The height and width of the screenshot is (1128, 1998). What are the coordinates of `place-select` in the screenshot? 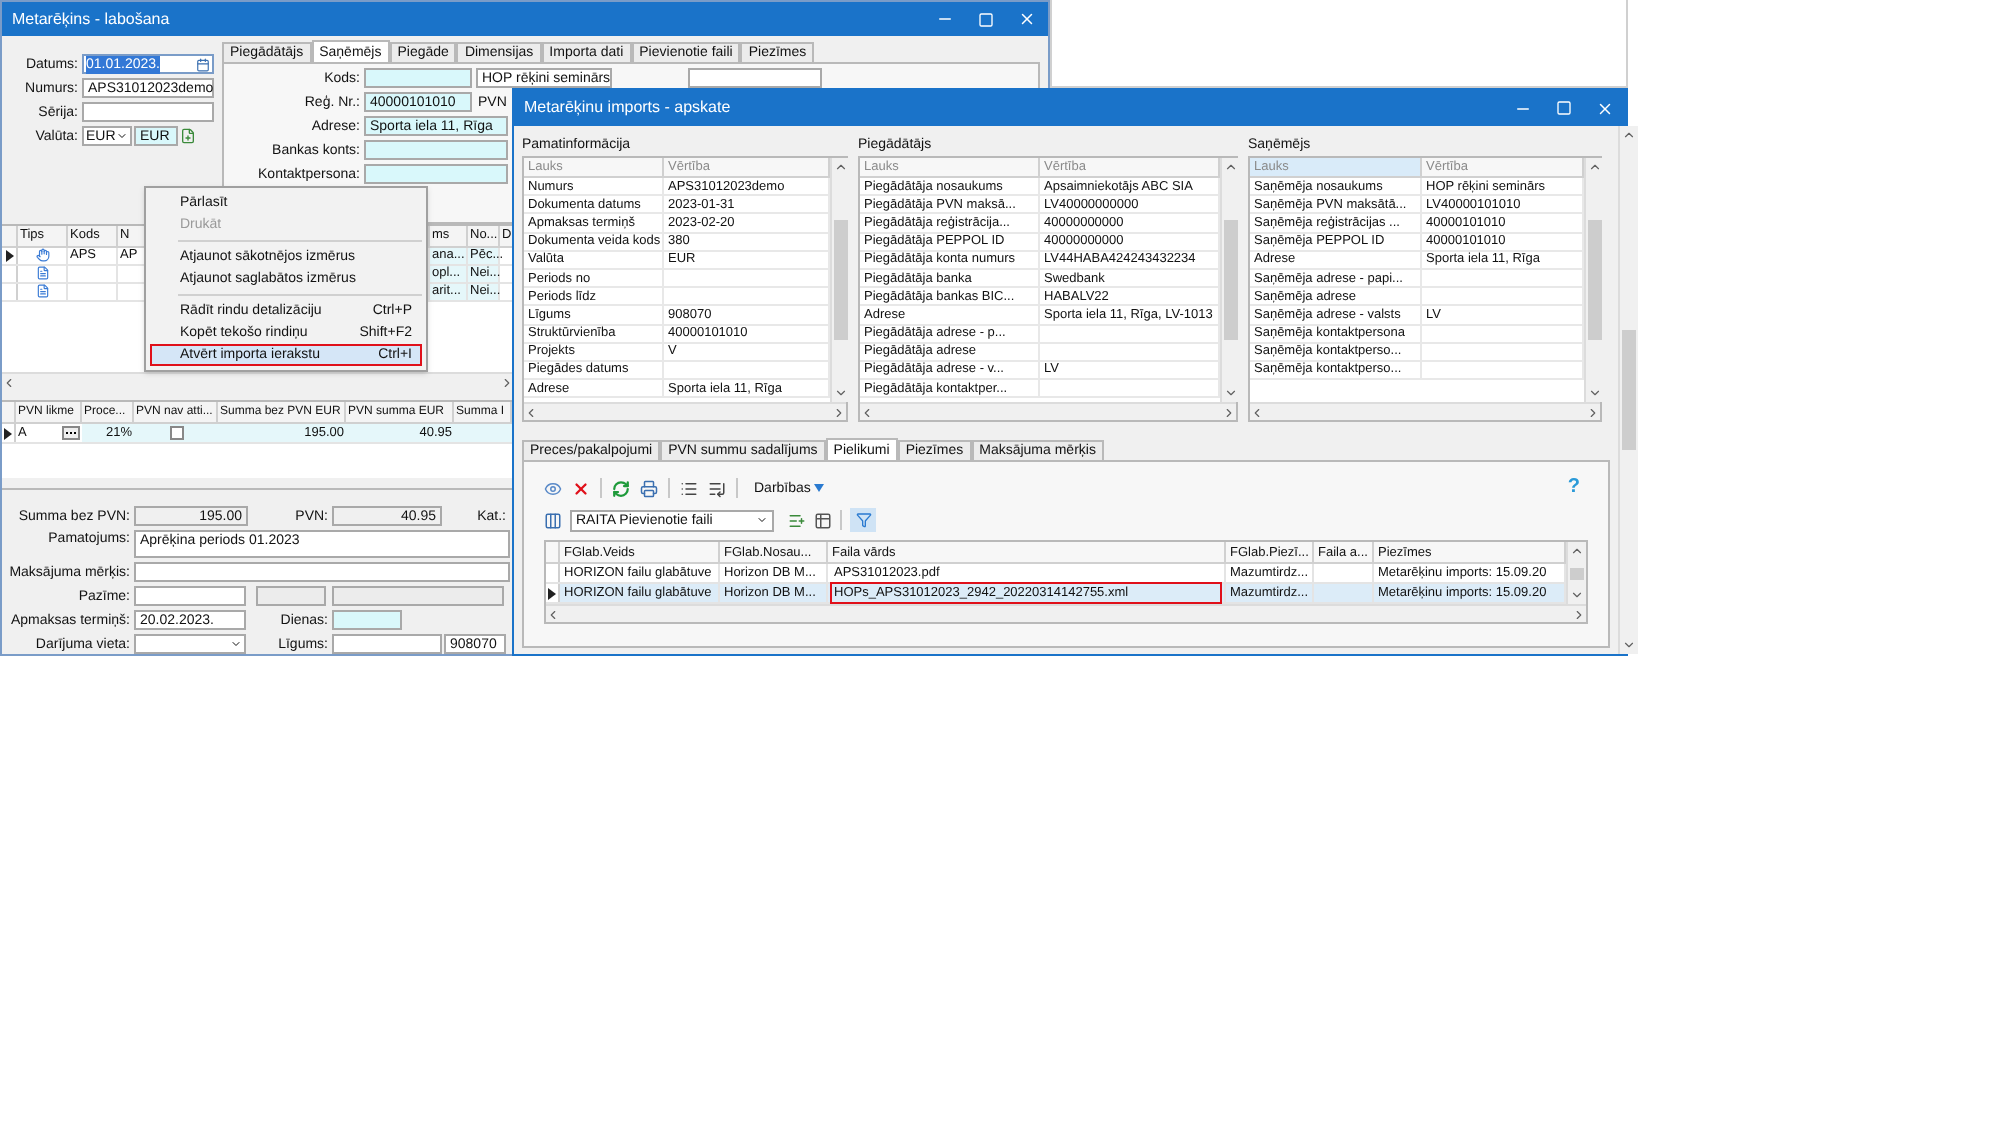 It's located at (190, 644).